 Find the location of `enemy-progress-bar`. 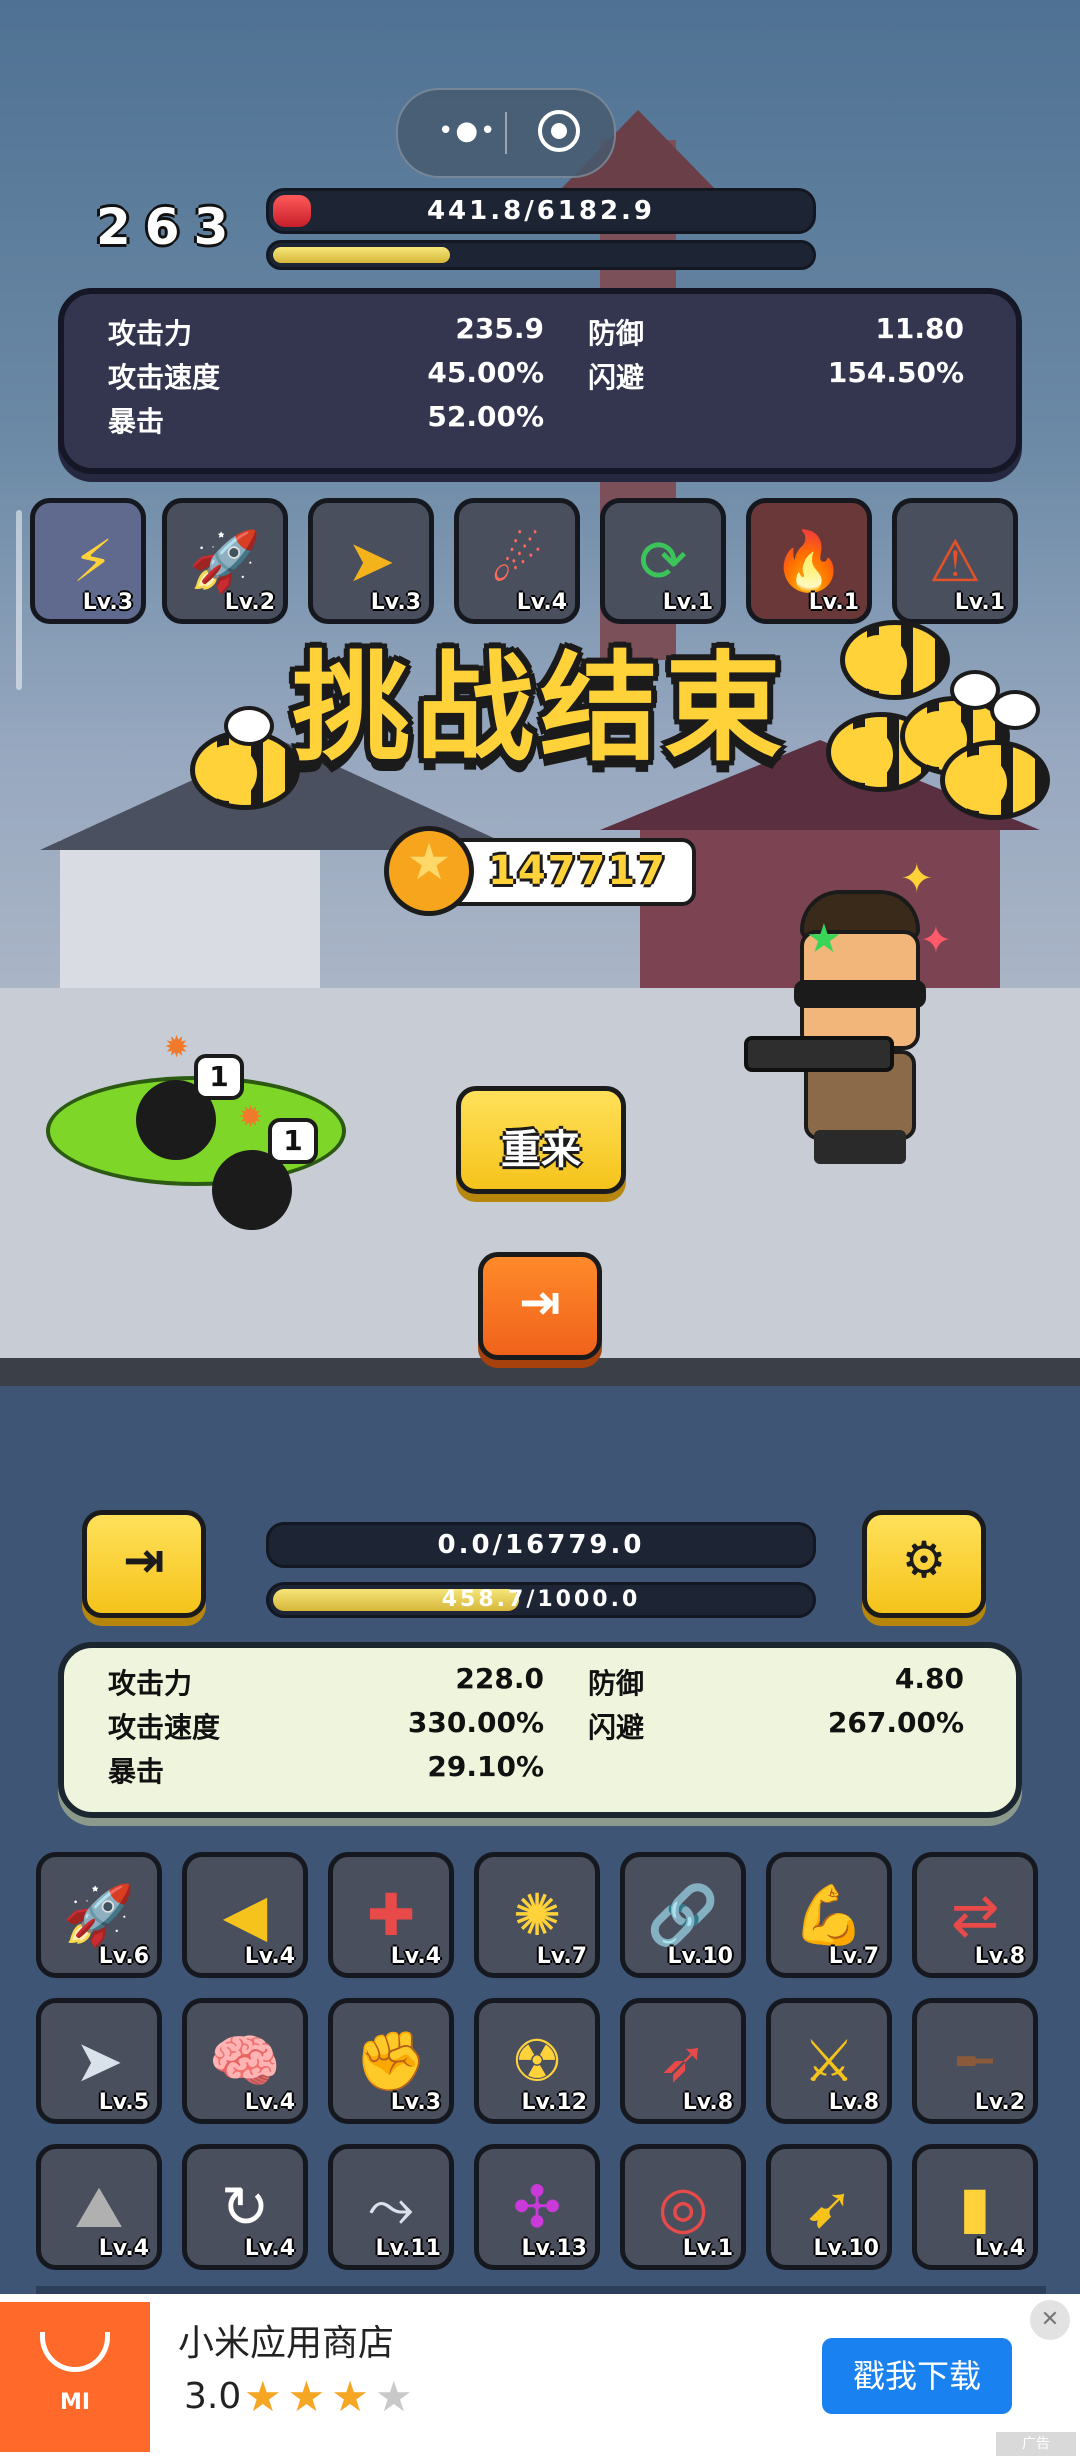

enemy-progress-bar is located at coordinates (541, 255).